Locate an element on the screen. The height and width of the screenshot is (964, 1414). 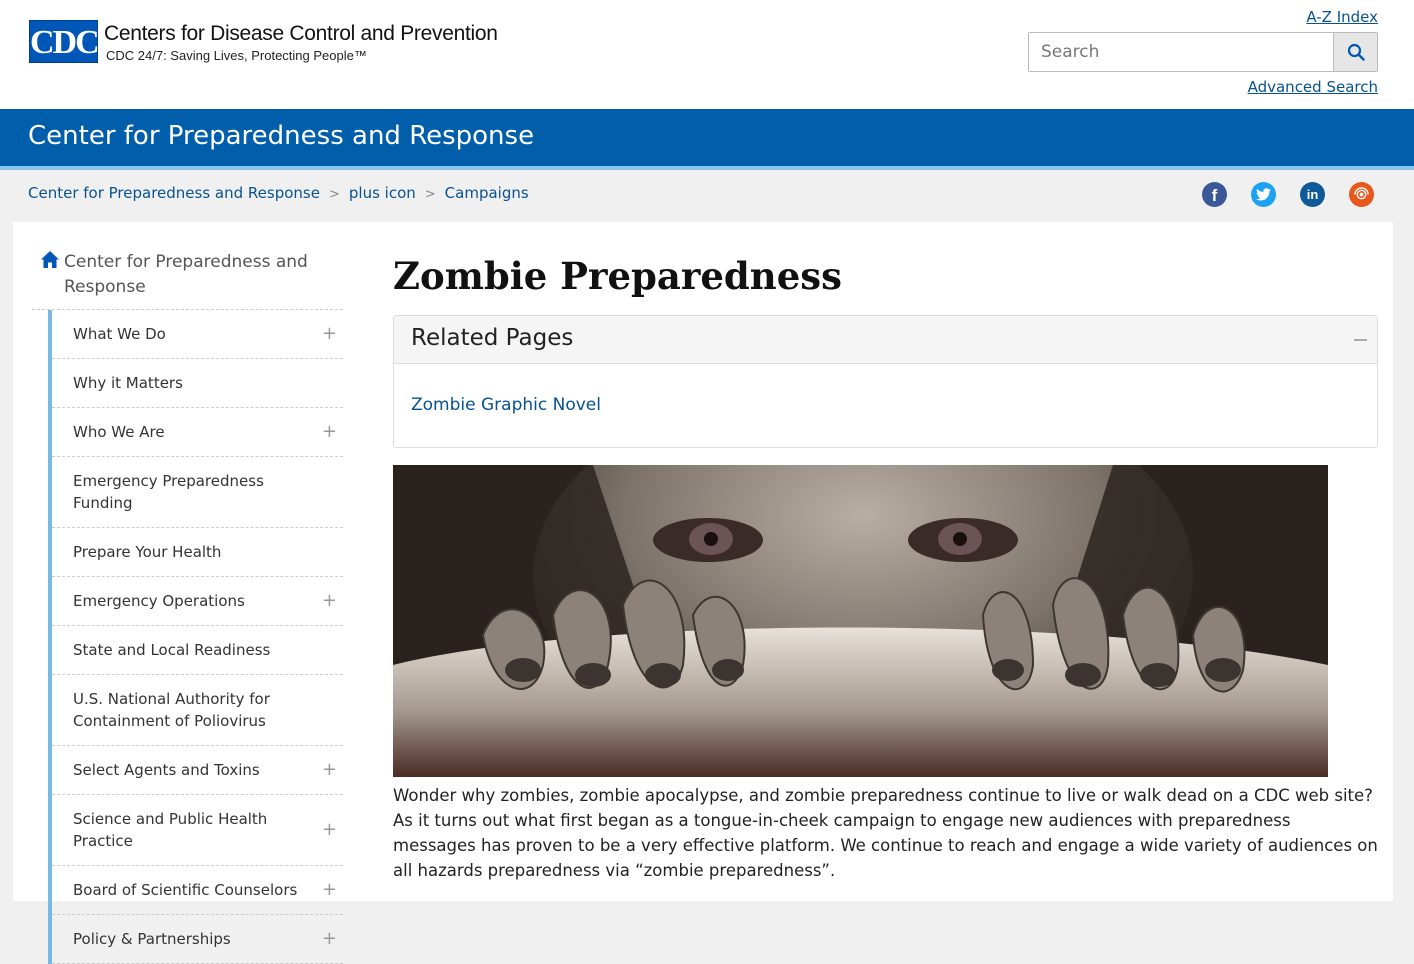
related-pages-title: Related Pages is located at coordinates (492, 338).